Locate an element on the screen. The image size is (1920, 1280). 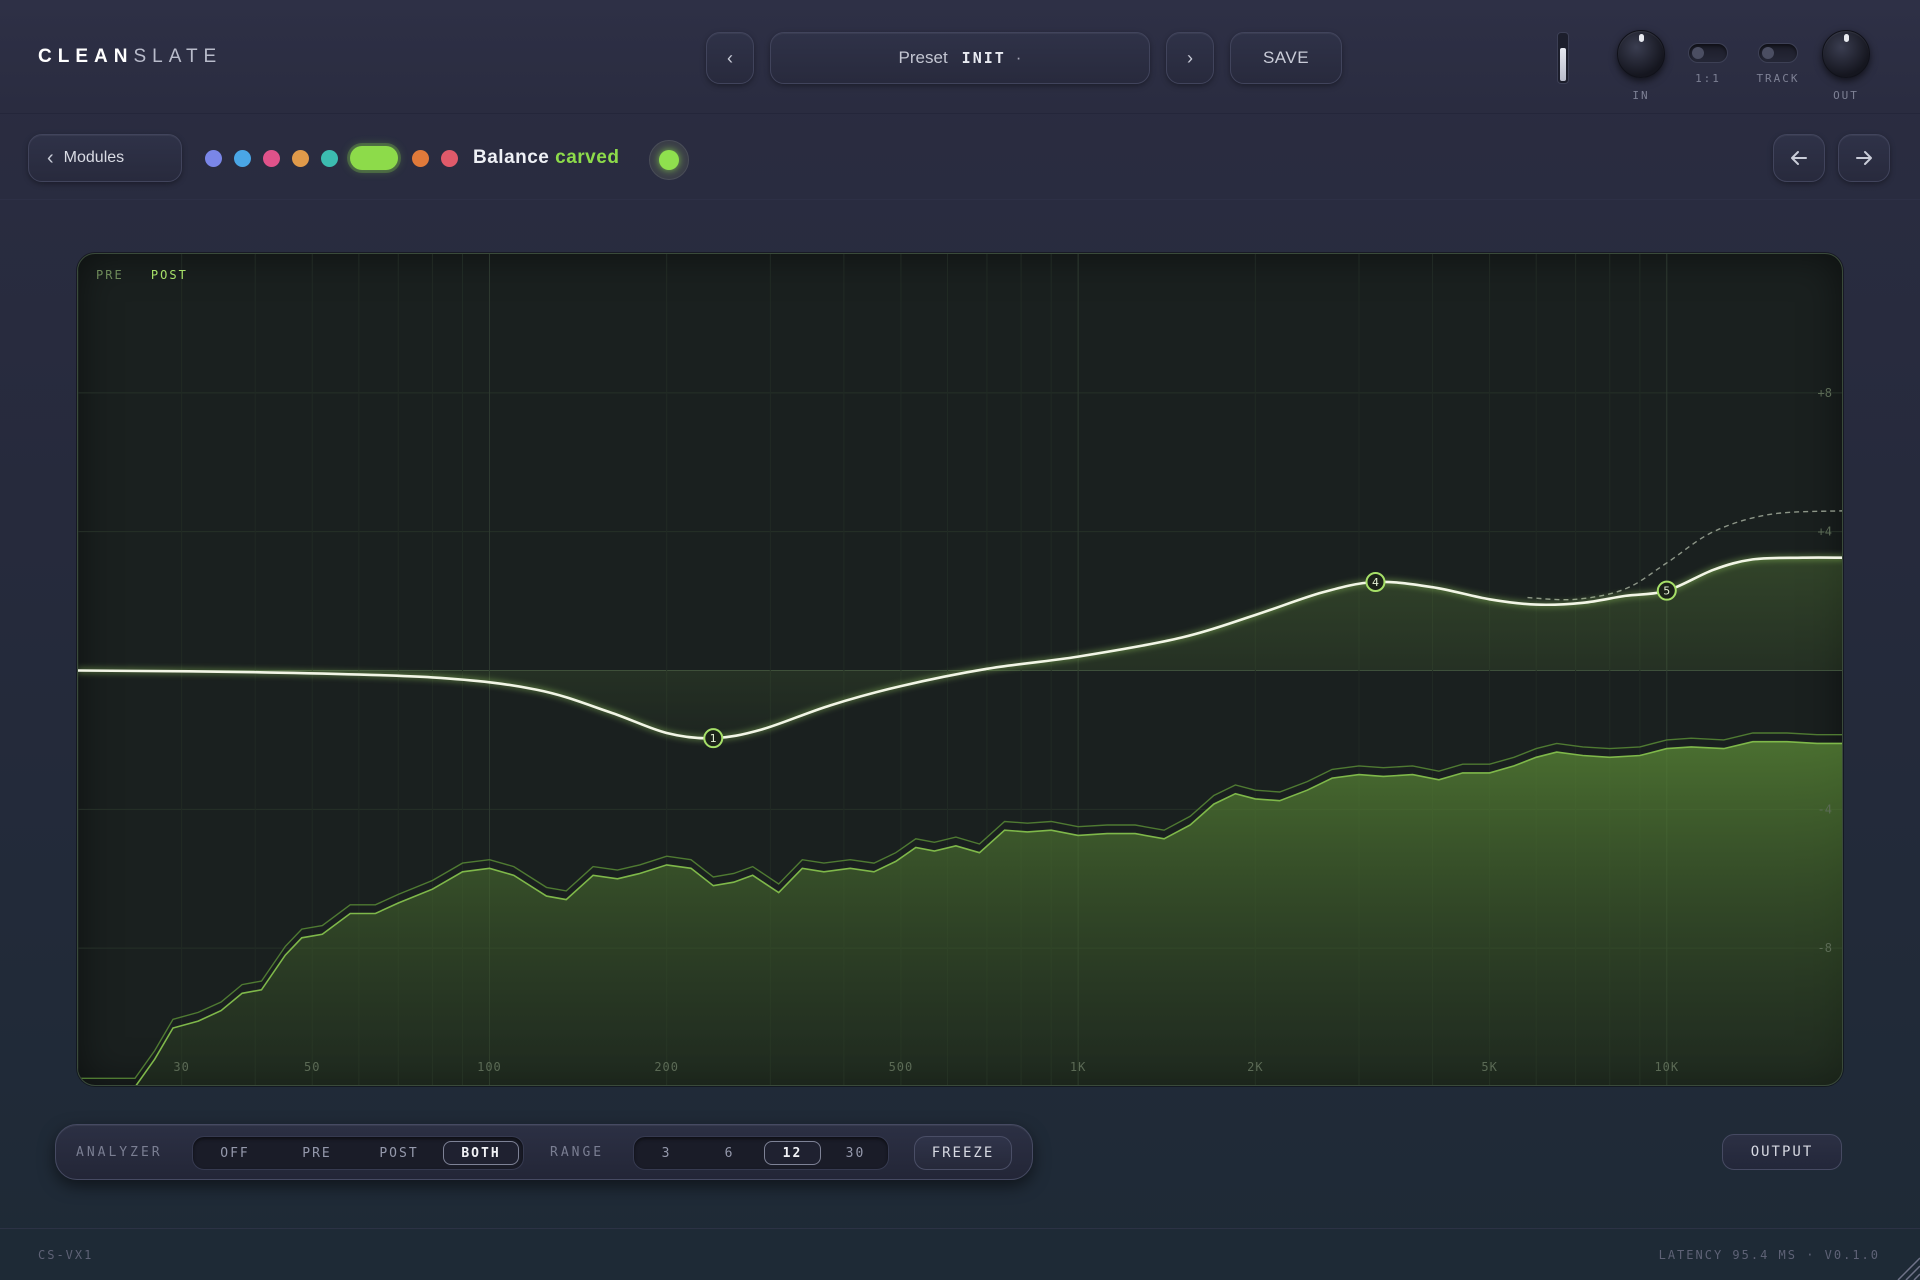
arrow-right-icon is located at coordinates (1864, 158).